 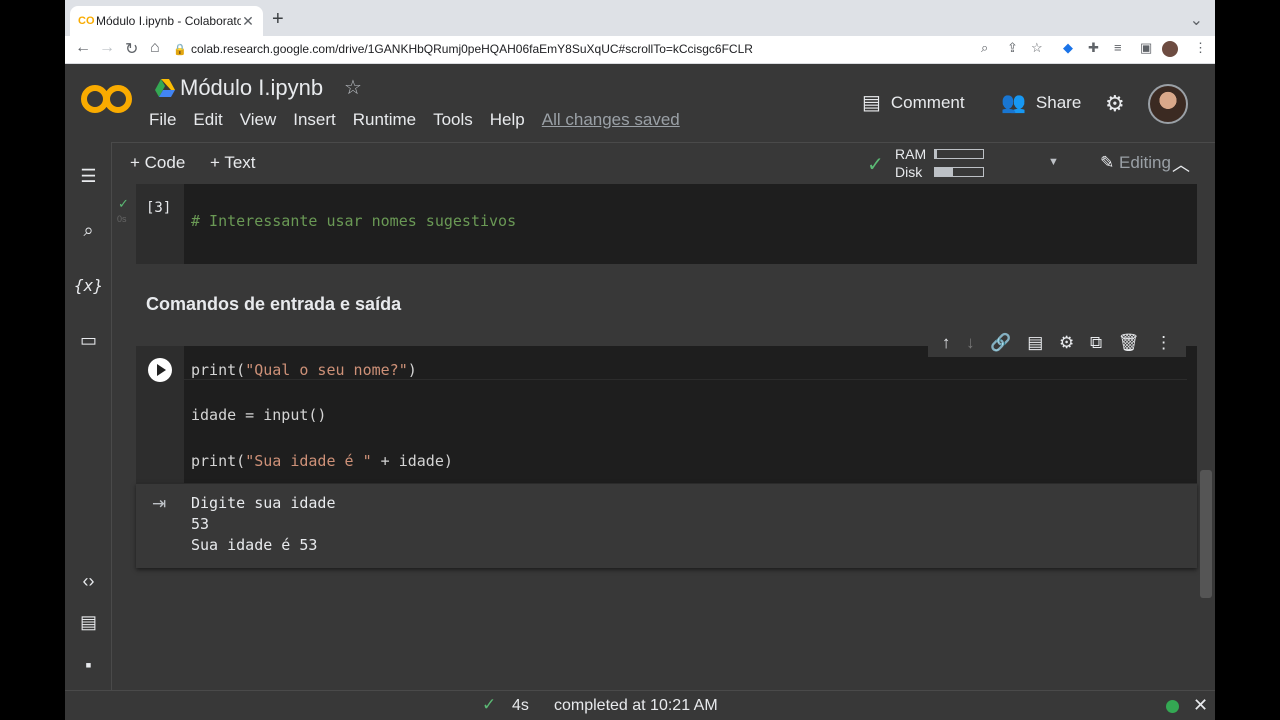 I want to click on delete-trash-icon: 🗑, so click(x=1129, y=343).